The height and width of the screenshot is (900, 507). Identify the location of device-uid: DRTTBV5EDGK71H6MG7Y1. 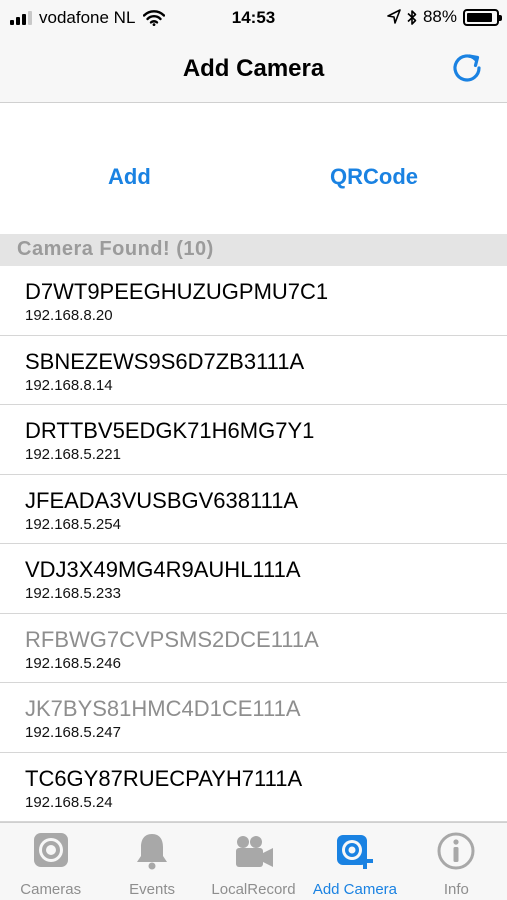
(170, 430).